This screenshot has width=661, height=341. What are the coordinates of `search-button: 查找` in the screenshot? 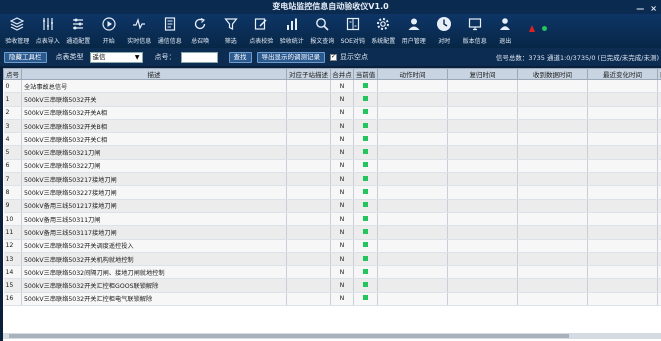 It's located at (240, 57).